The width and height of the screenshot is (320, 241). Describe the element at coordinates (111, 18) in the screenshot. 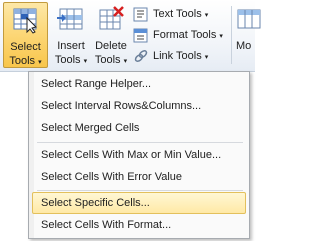

I see `delete-cells-icon` at that location.